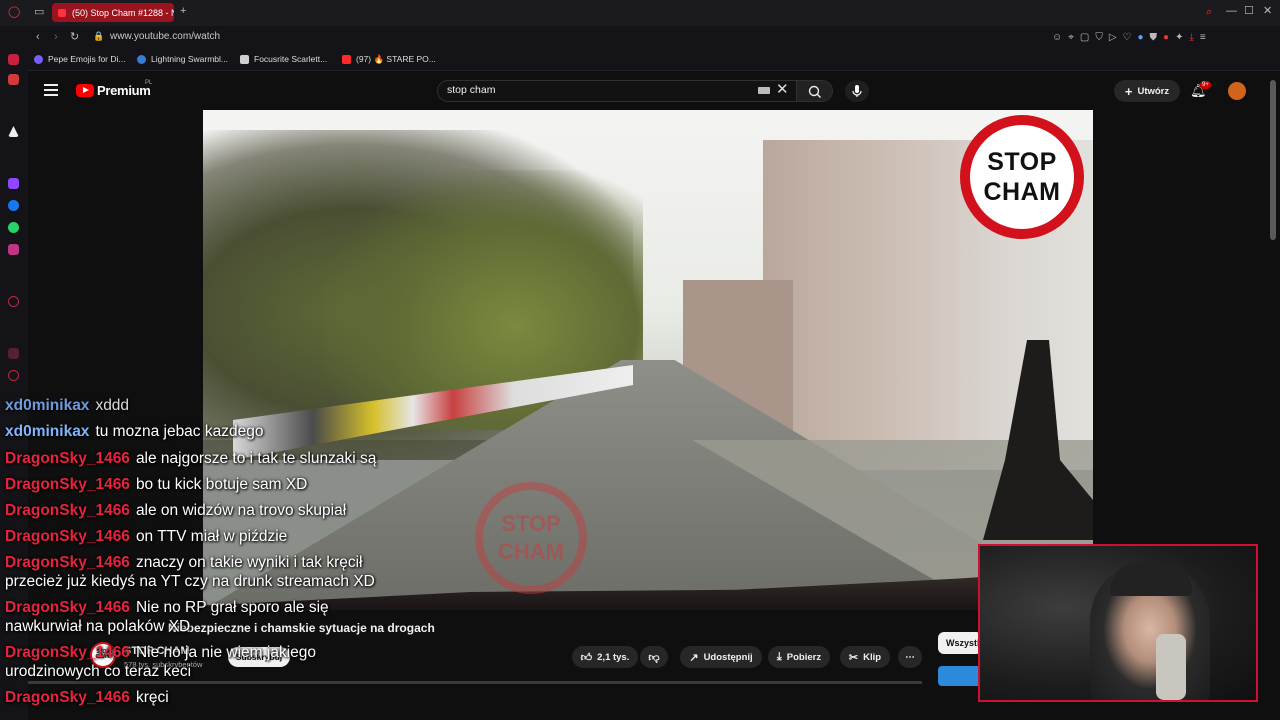  I want to click on close-window-button: ✕, so click(1267, 11).